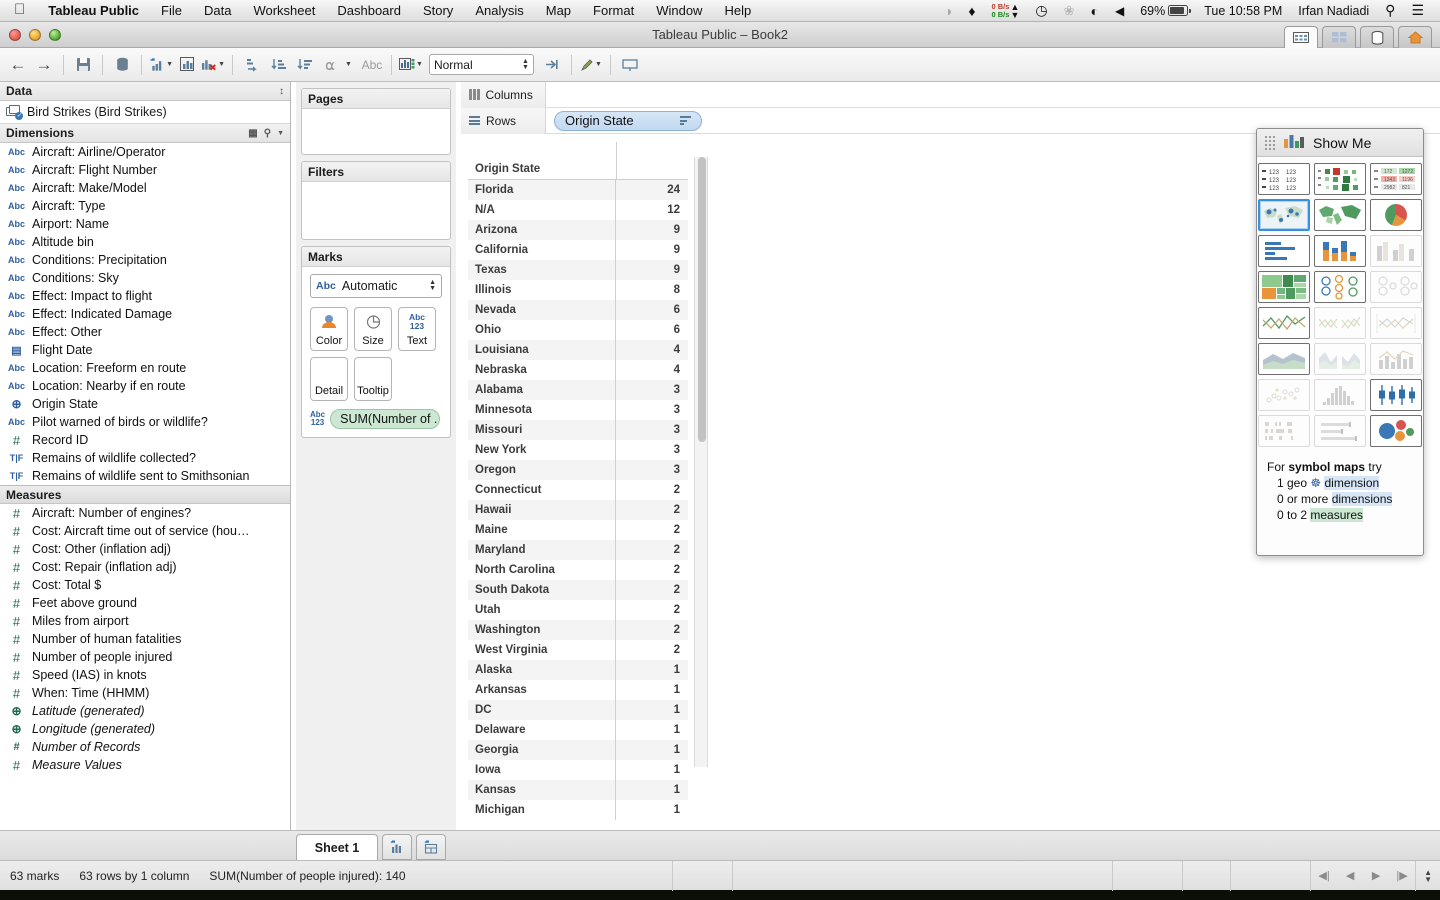 This screenshot has width=1440, height=900. What do you see at coordinates (1284, 251) in the screenshot?
I see `show-me-horizontal-bars` at bounding box center [1284, 251].